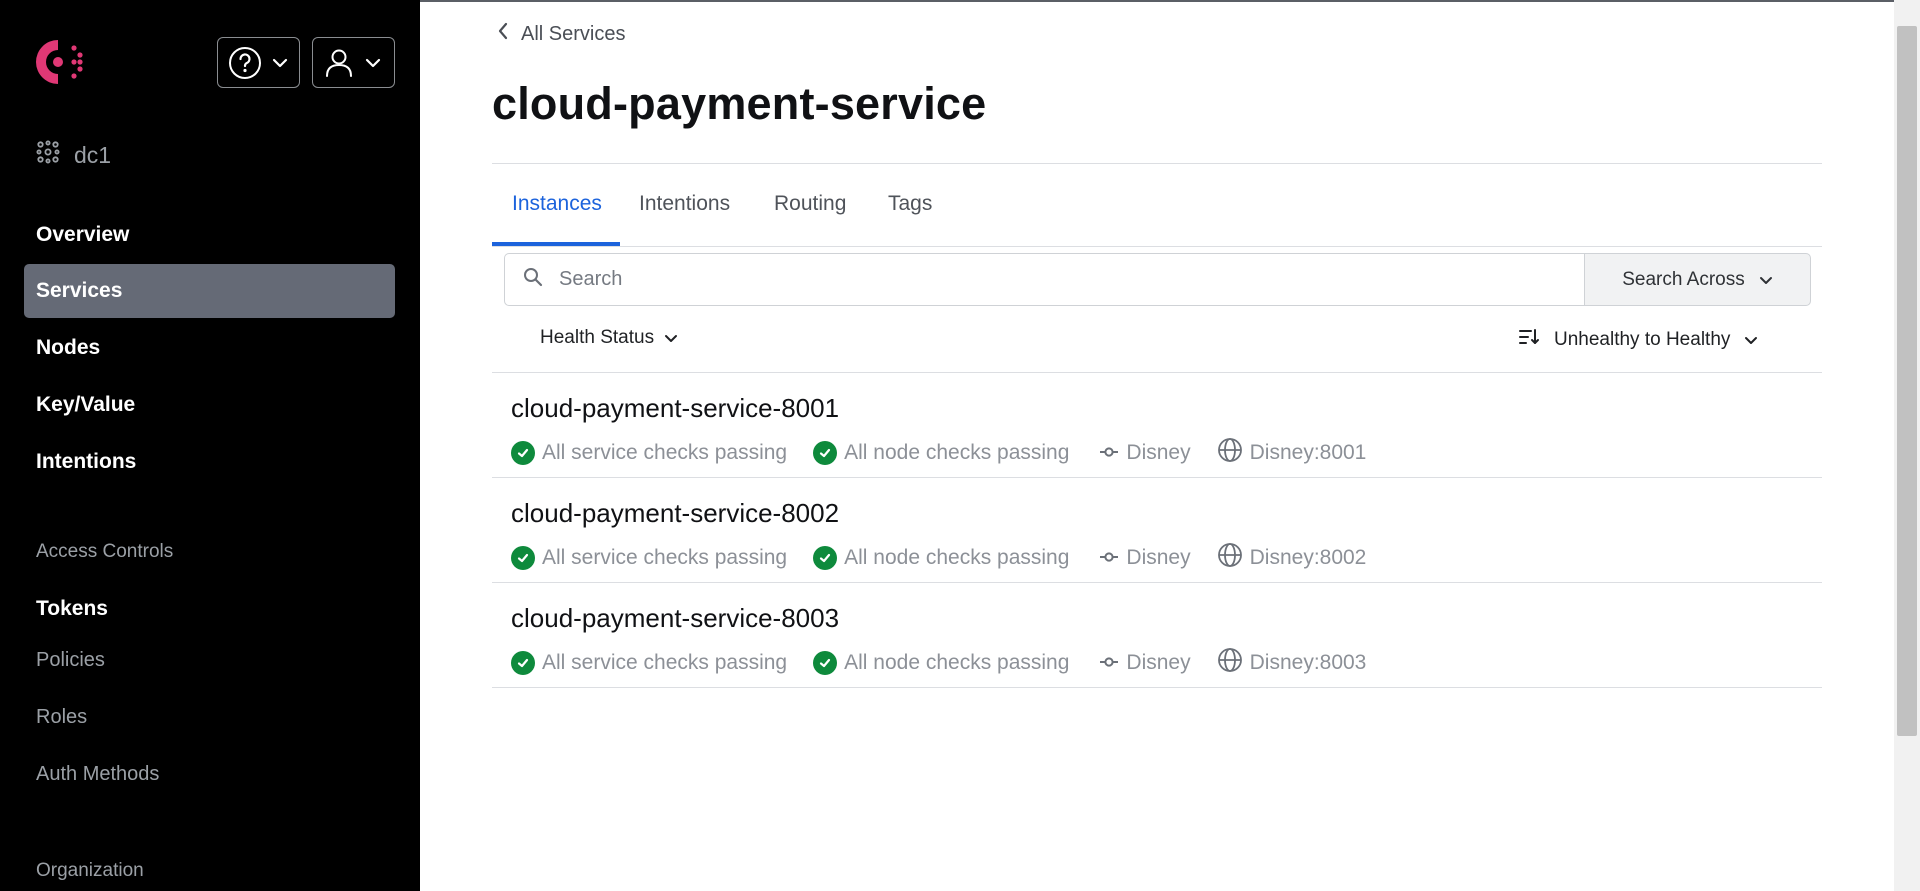 This screenshot has width=1920, height=891. Describe the element at coordinates (739, 103) in the screenshot. I see `page-title: cloud-payment-service` at that location.